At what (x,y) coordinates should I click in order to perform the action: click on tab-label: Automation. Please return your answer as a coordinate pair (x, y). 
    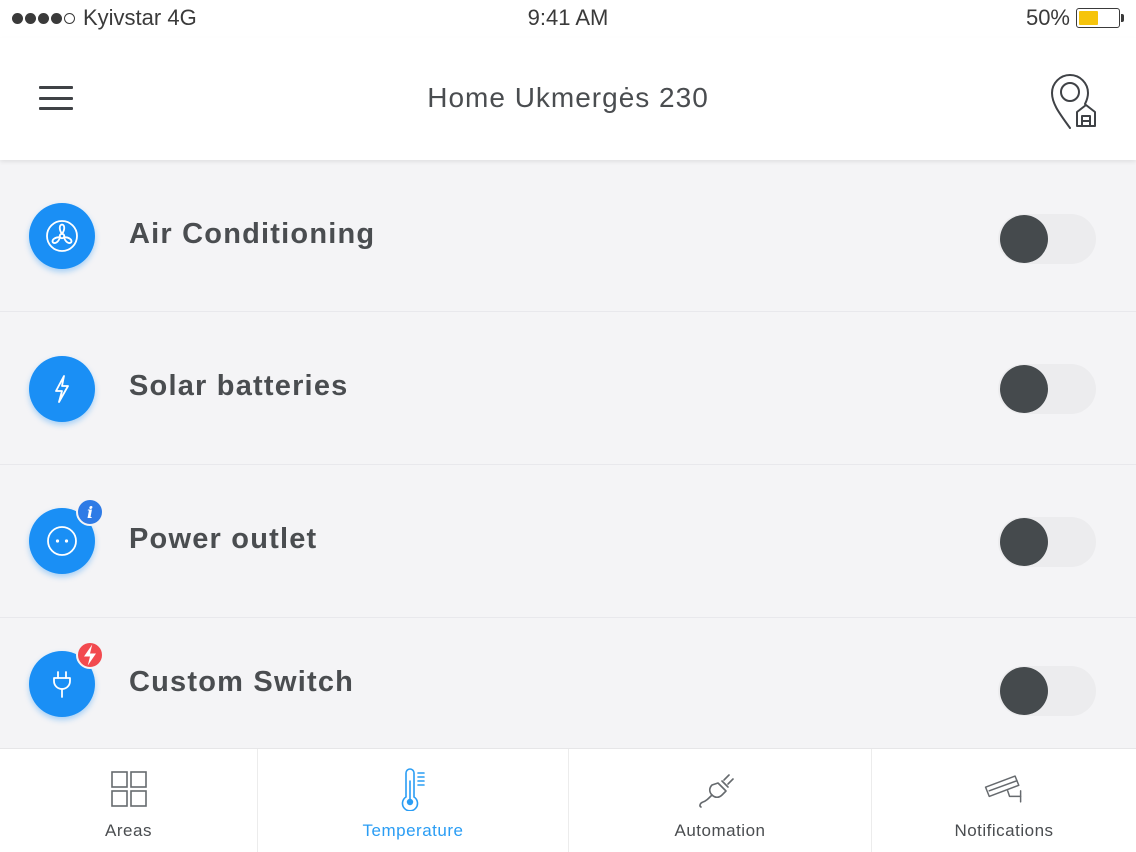
    Looking at the image, I should click on (720, 830).